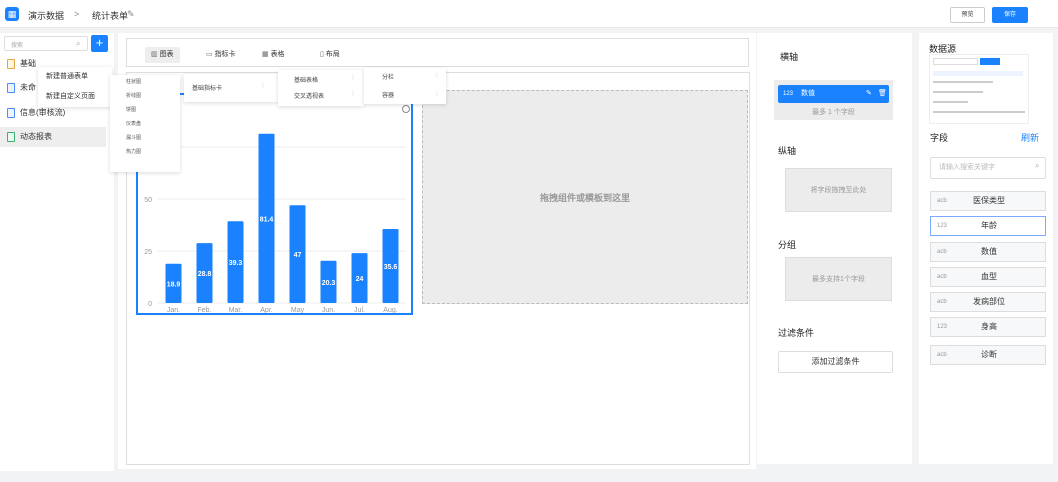 This screenshot has height=482, width=1058. What do you see at coordinates (838, 190) in the screenshot?
I see `y-axis-drop-zone: 将字段拖拽至此处` at bounding box center [838, 190].